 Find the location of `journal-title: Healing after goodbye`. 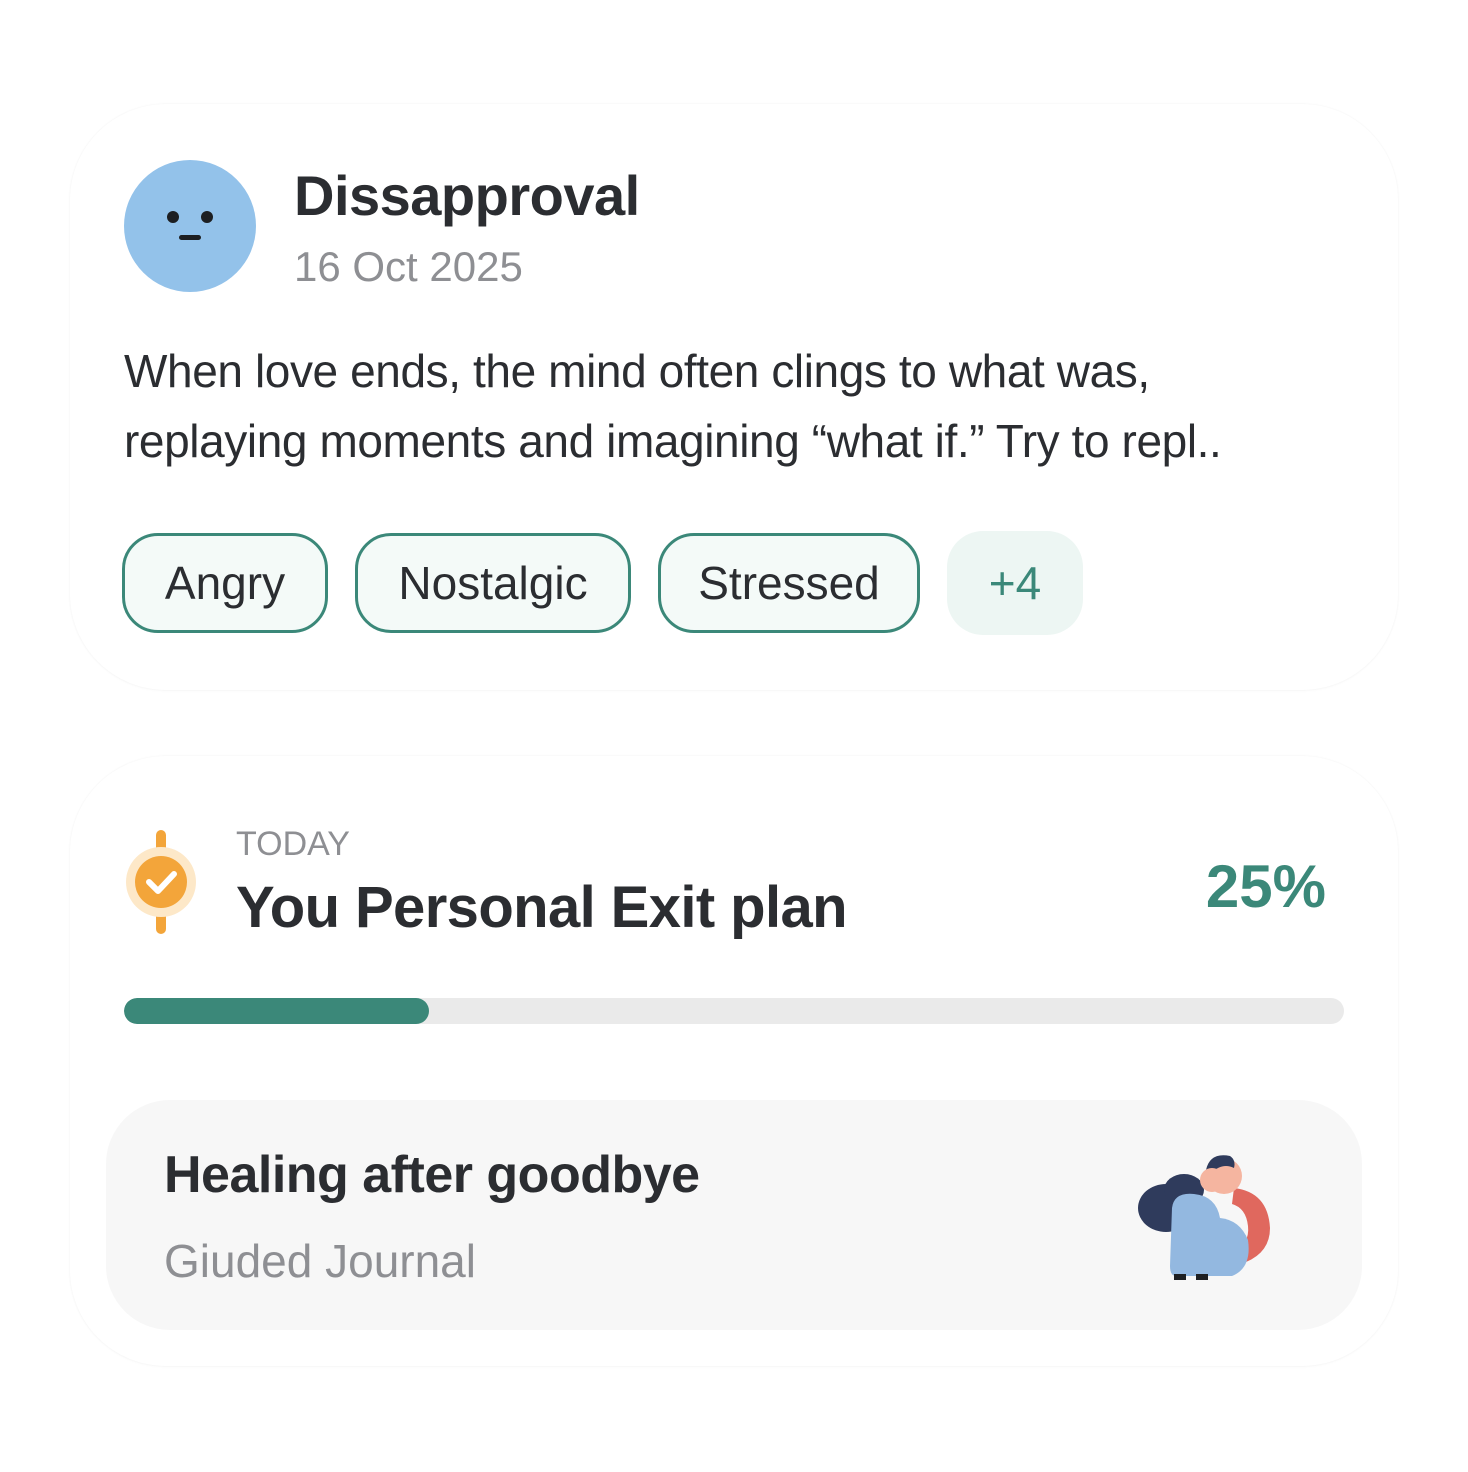

journal-title: Healing after goodbye is located at coordinates (432, 1175).